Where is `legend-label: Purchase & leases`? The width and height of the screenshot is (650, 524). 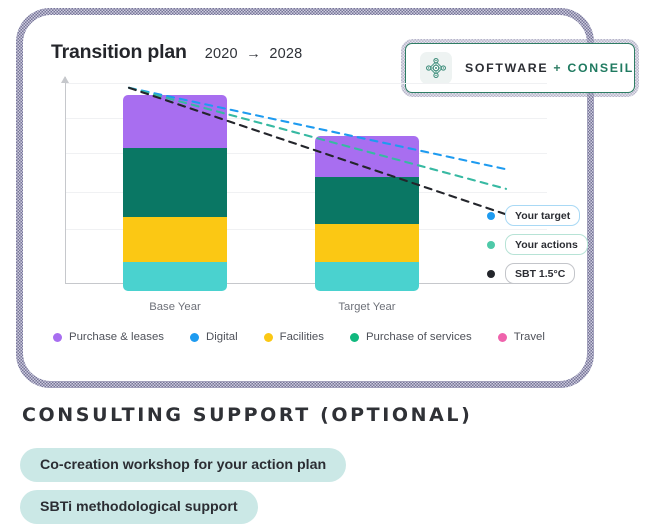
legend-label: Purchase & leases is located at coordinates (116, 337).